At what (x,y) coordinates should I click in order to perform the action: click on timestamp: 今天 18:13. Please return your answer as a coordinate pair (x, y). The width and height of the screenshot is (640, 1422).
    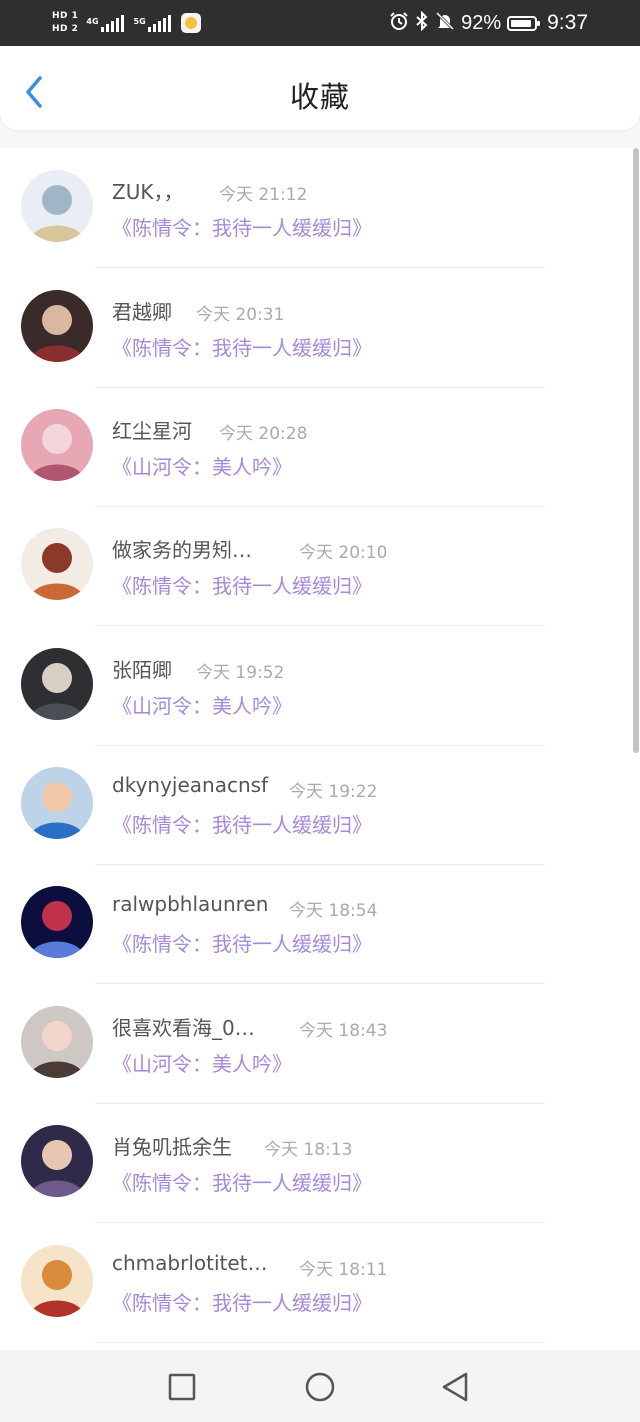
    Looking at the image, I should click on (308, 1150).